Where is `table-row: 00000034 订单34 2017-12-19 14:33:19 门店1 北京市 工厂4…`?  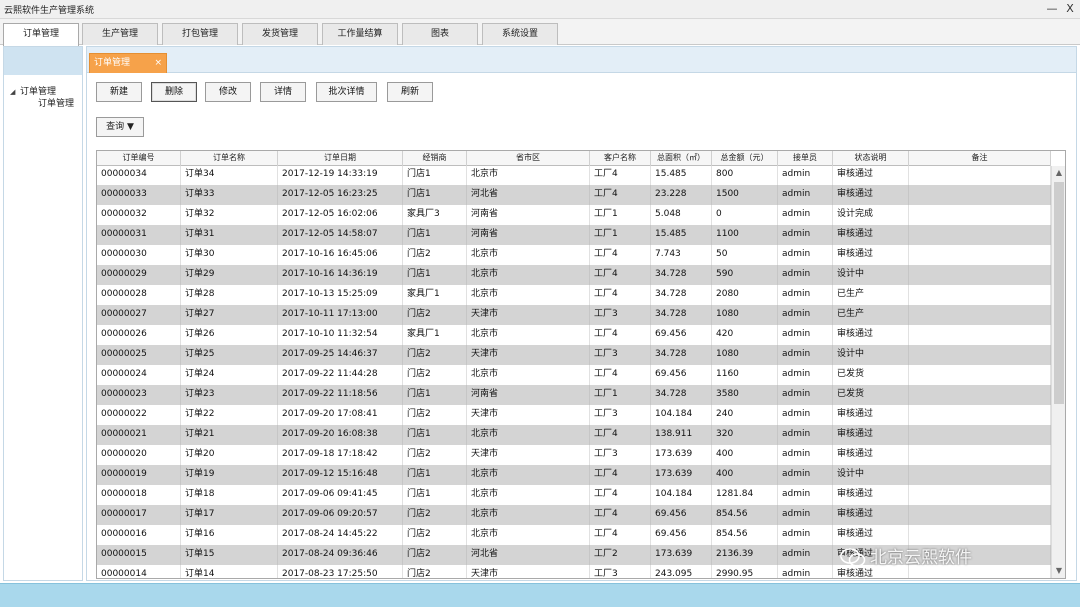
table-row: 00000034 订单34 2017-12-19 14:33:19 门店1 北京市 工厂4… is located at coordinates (574, 175).